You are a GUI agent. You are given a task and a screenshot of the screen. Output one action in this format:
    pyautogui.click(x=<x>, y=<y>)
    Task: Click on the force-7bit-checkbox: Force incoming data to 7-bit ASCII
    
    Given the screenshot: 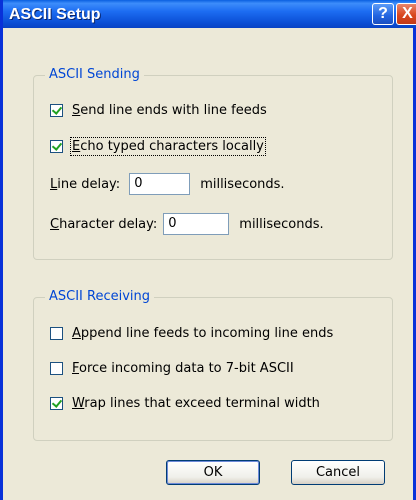 What is the action you would take?
    pyautogui.click(x=172, y=368)
    